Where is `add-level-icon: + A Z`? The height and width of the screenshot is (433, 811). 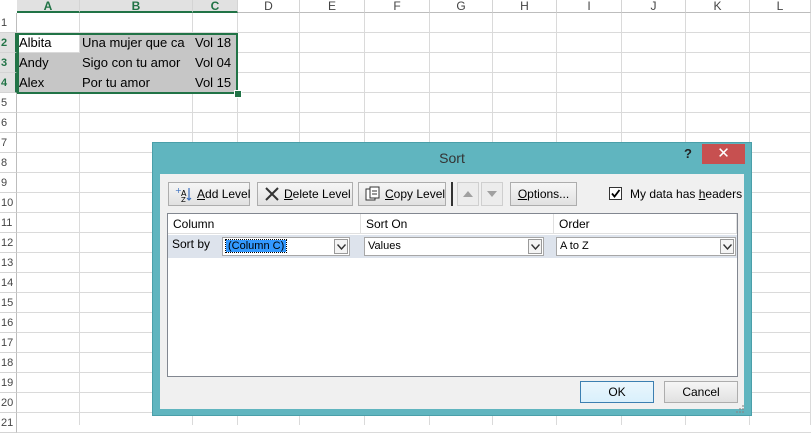 add-level-icon: + A Z is located at coordinates (184, 195).